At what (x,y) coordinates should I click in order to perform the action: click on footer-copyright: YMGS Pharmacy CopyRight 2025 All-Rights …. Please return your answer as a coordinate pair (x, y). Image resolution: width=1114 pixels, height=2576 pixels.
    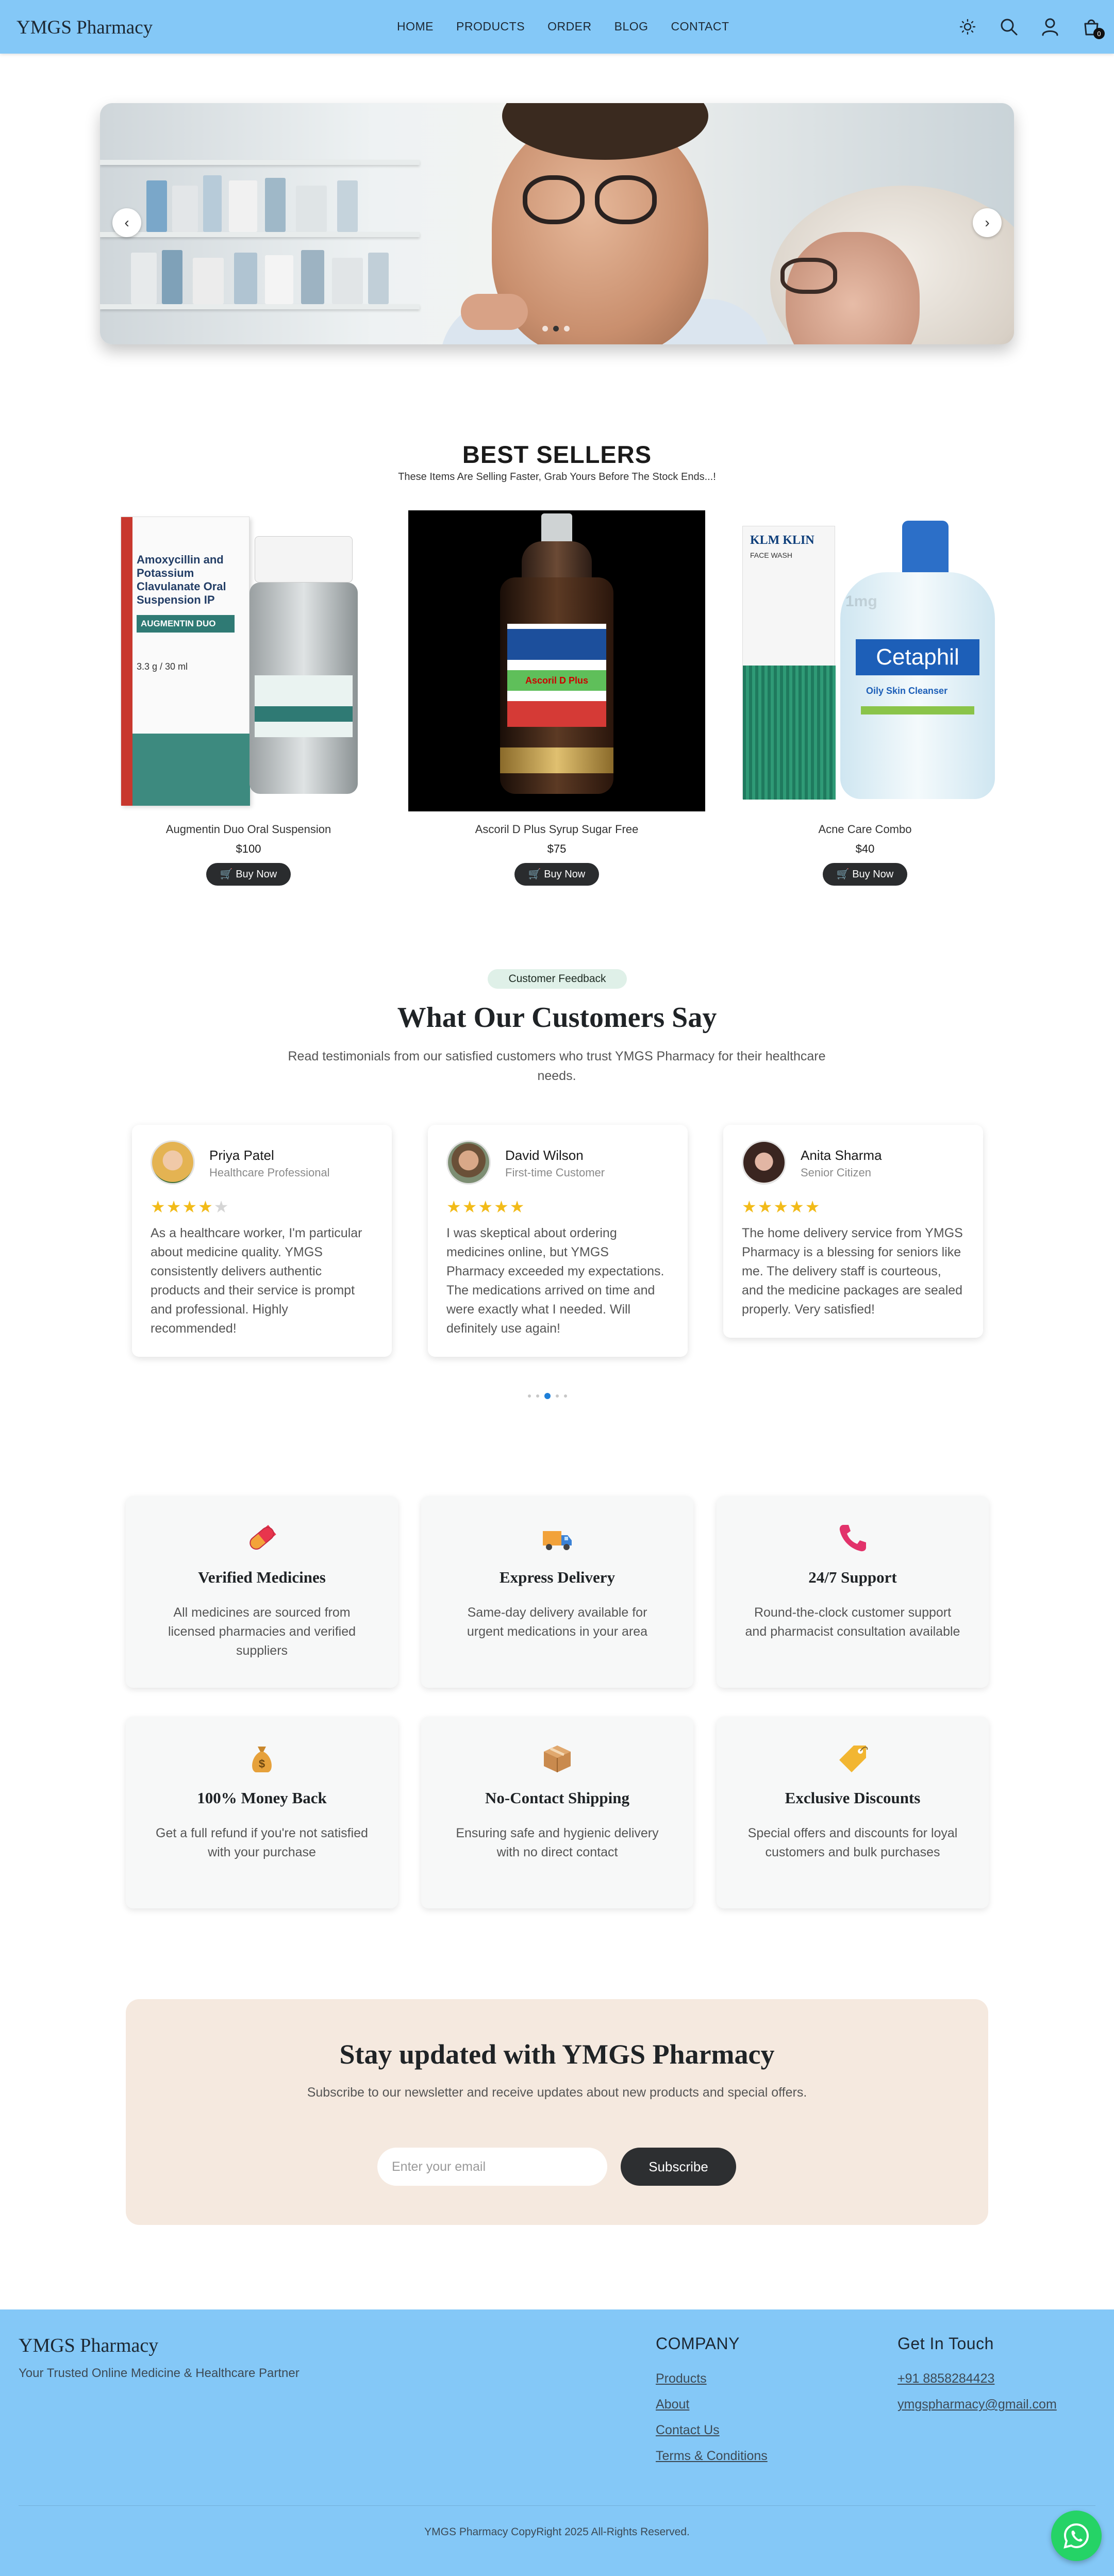
    Looking at the image, I should click on (557, 2532).